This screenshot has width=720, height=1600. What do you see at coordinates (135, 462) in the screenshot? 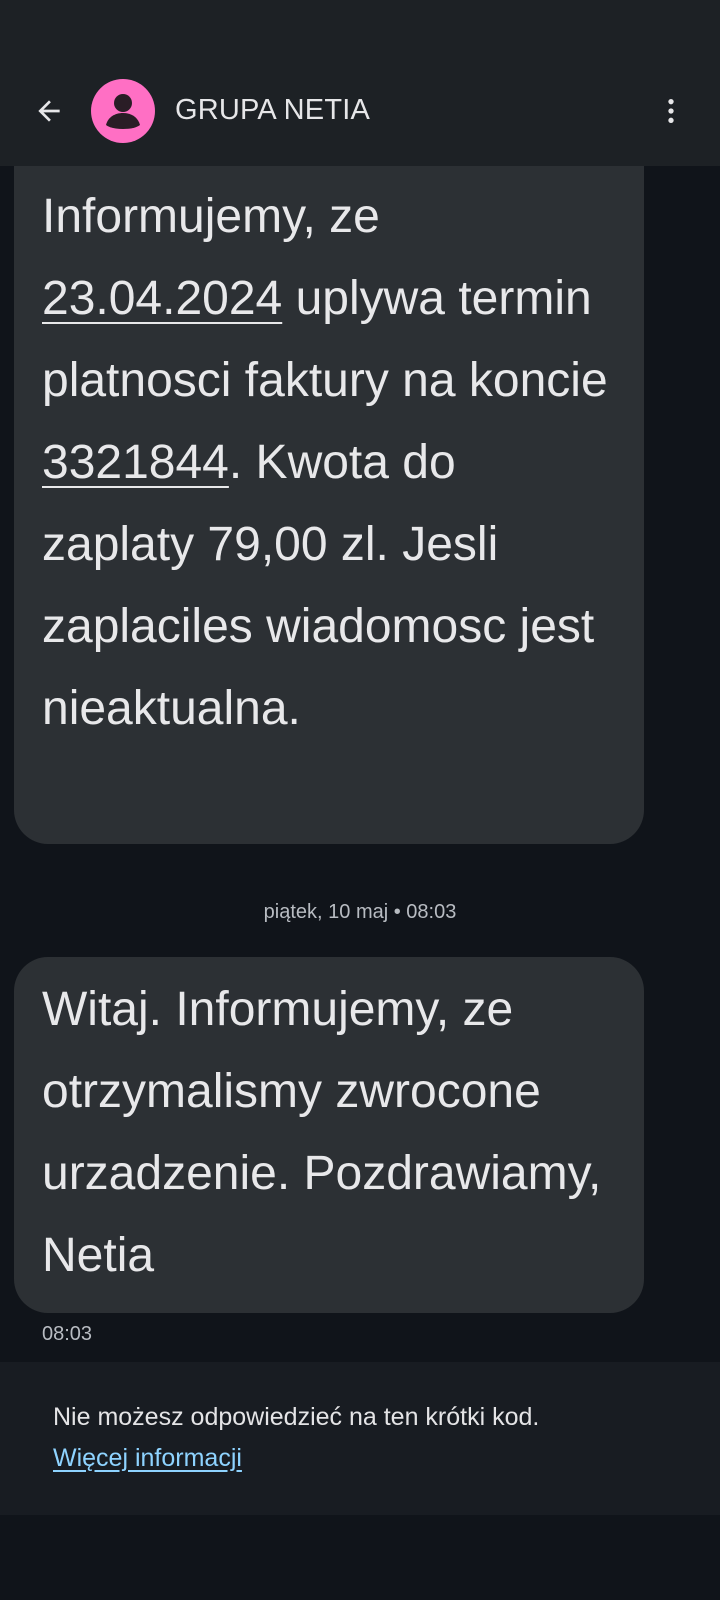
I see `account-number-link: 3321844` at bounding box center [135, 462].